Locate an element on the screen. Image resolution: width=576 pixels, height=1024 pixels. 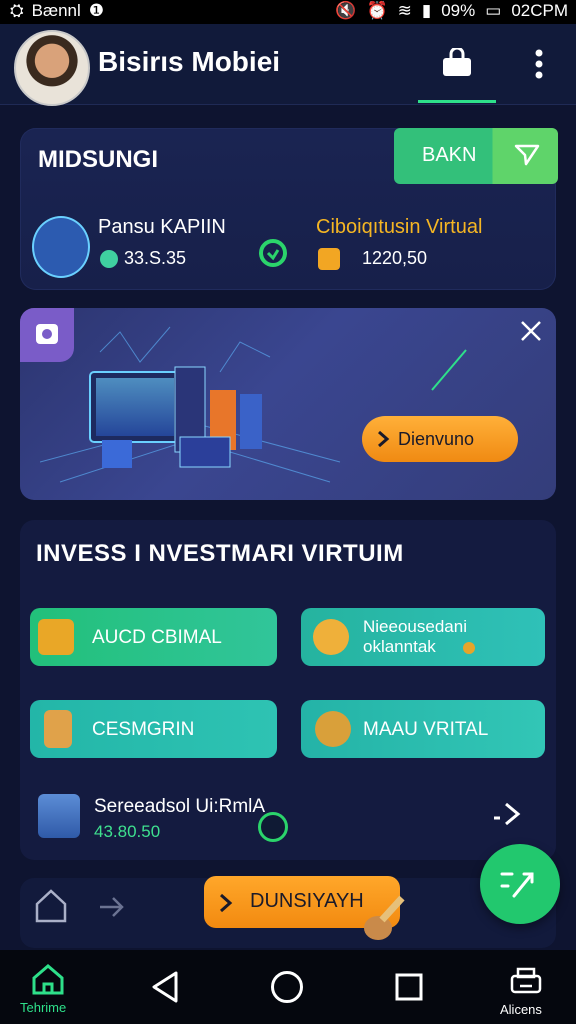
page-title: Bisirıs Mobiei is located at coordinates (189, 61).